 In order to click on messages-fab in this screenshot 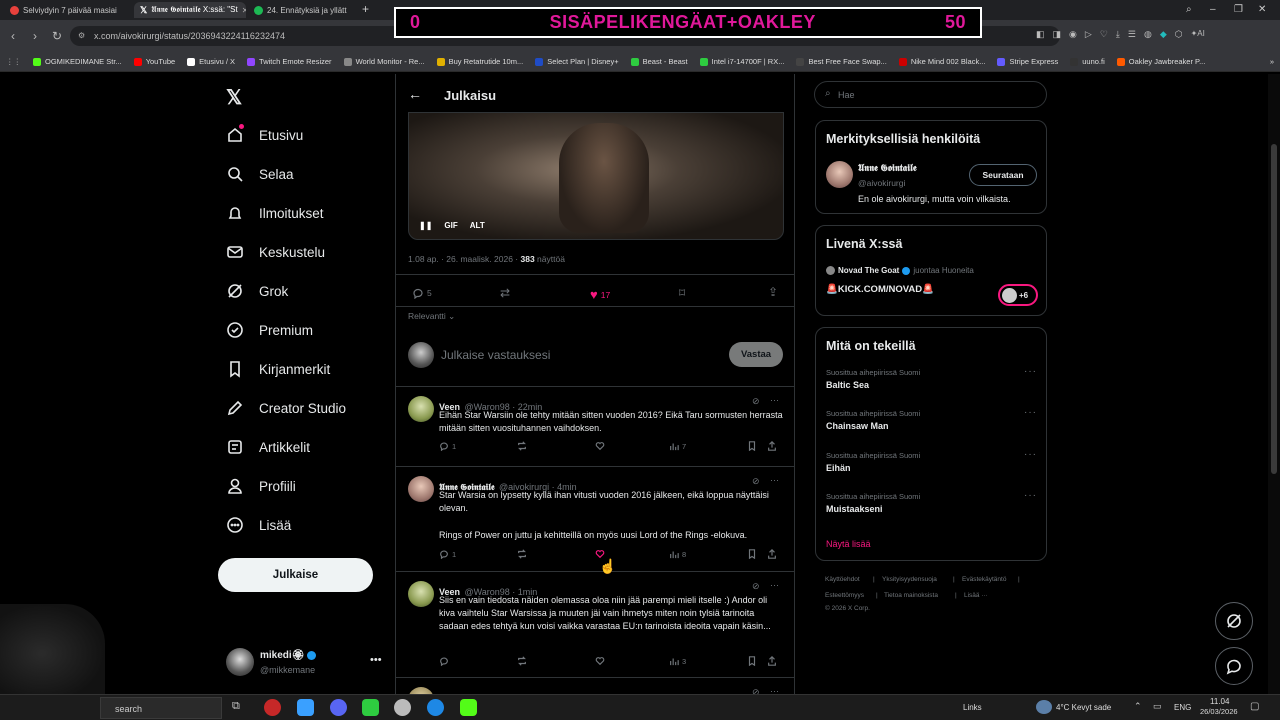, I will do `click(1234, 666)`.